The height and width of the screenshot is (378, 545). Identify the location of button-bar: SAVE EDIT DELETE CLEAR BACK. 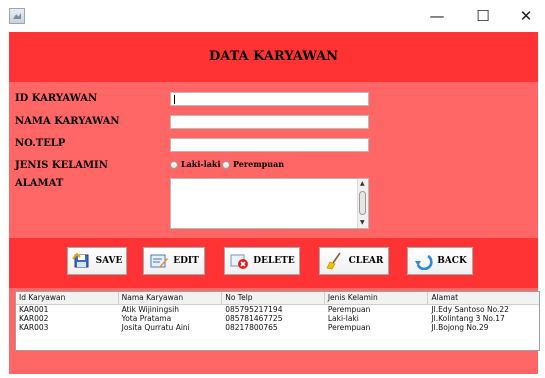
(273, 263).